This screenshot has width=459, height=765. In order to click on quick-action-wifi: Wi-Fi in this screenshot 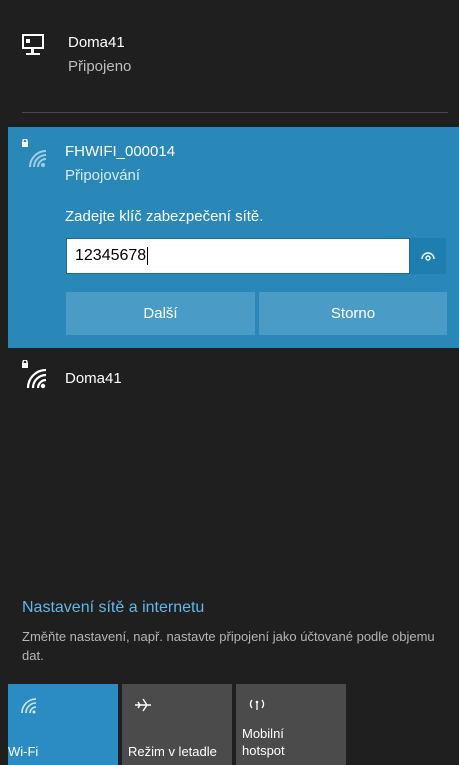, I will do `click(63, 724)`.